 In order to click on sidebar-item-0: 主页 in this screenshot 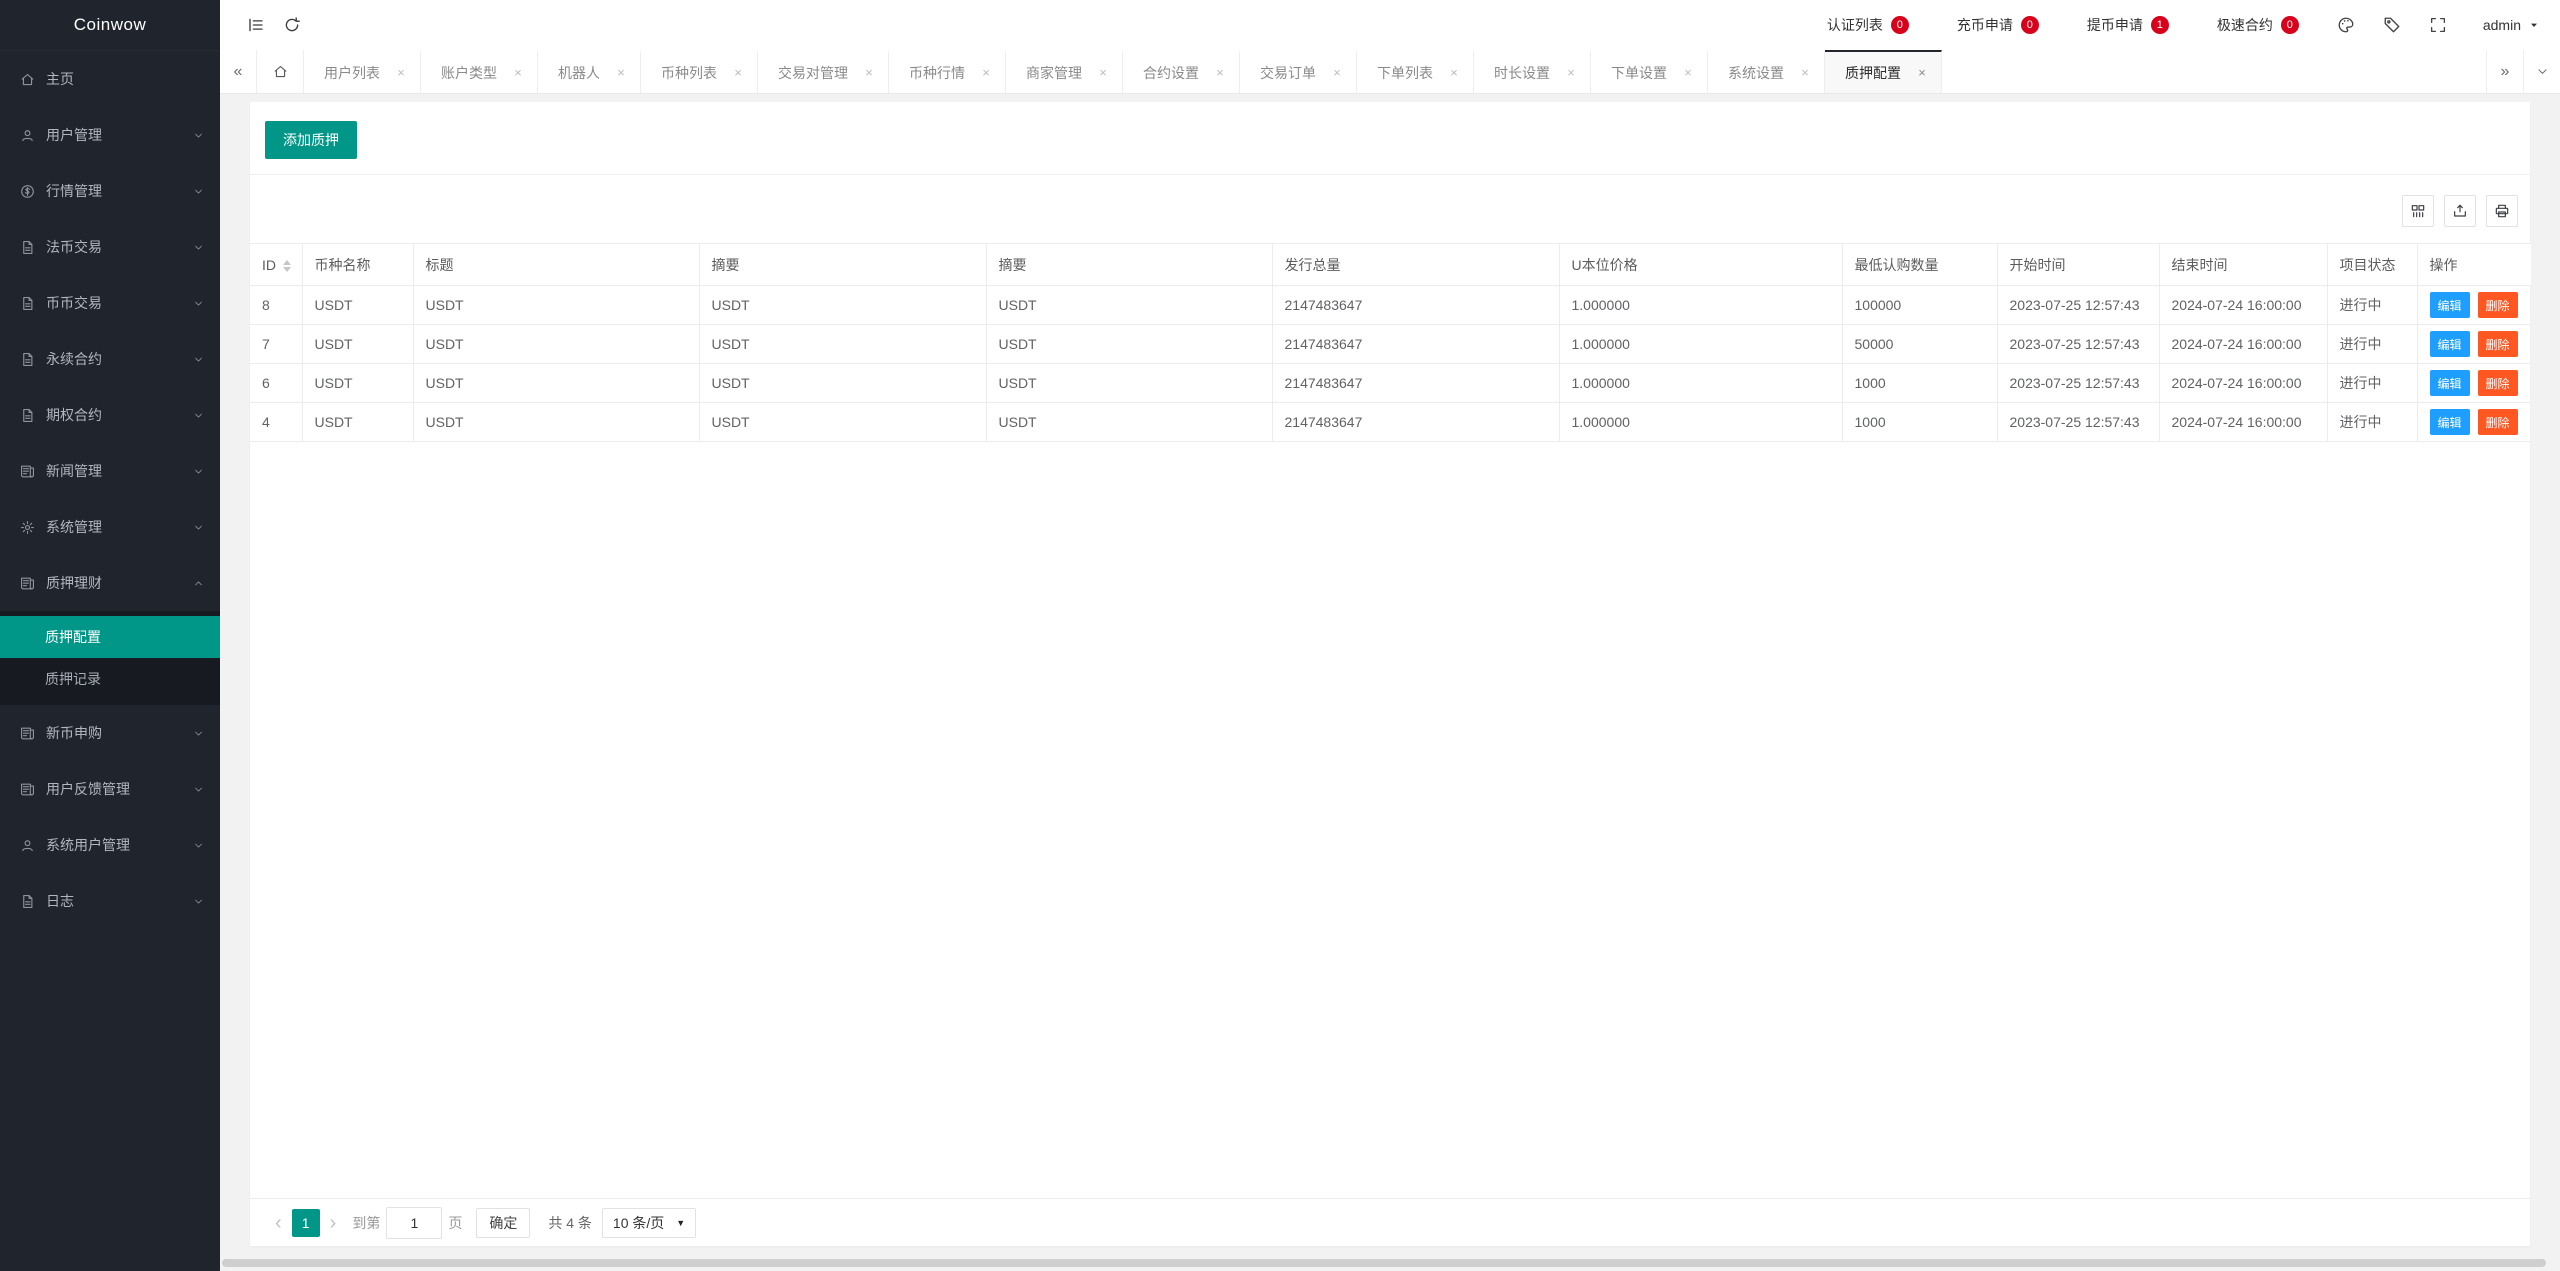, I will do `click(110, 79)`.